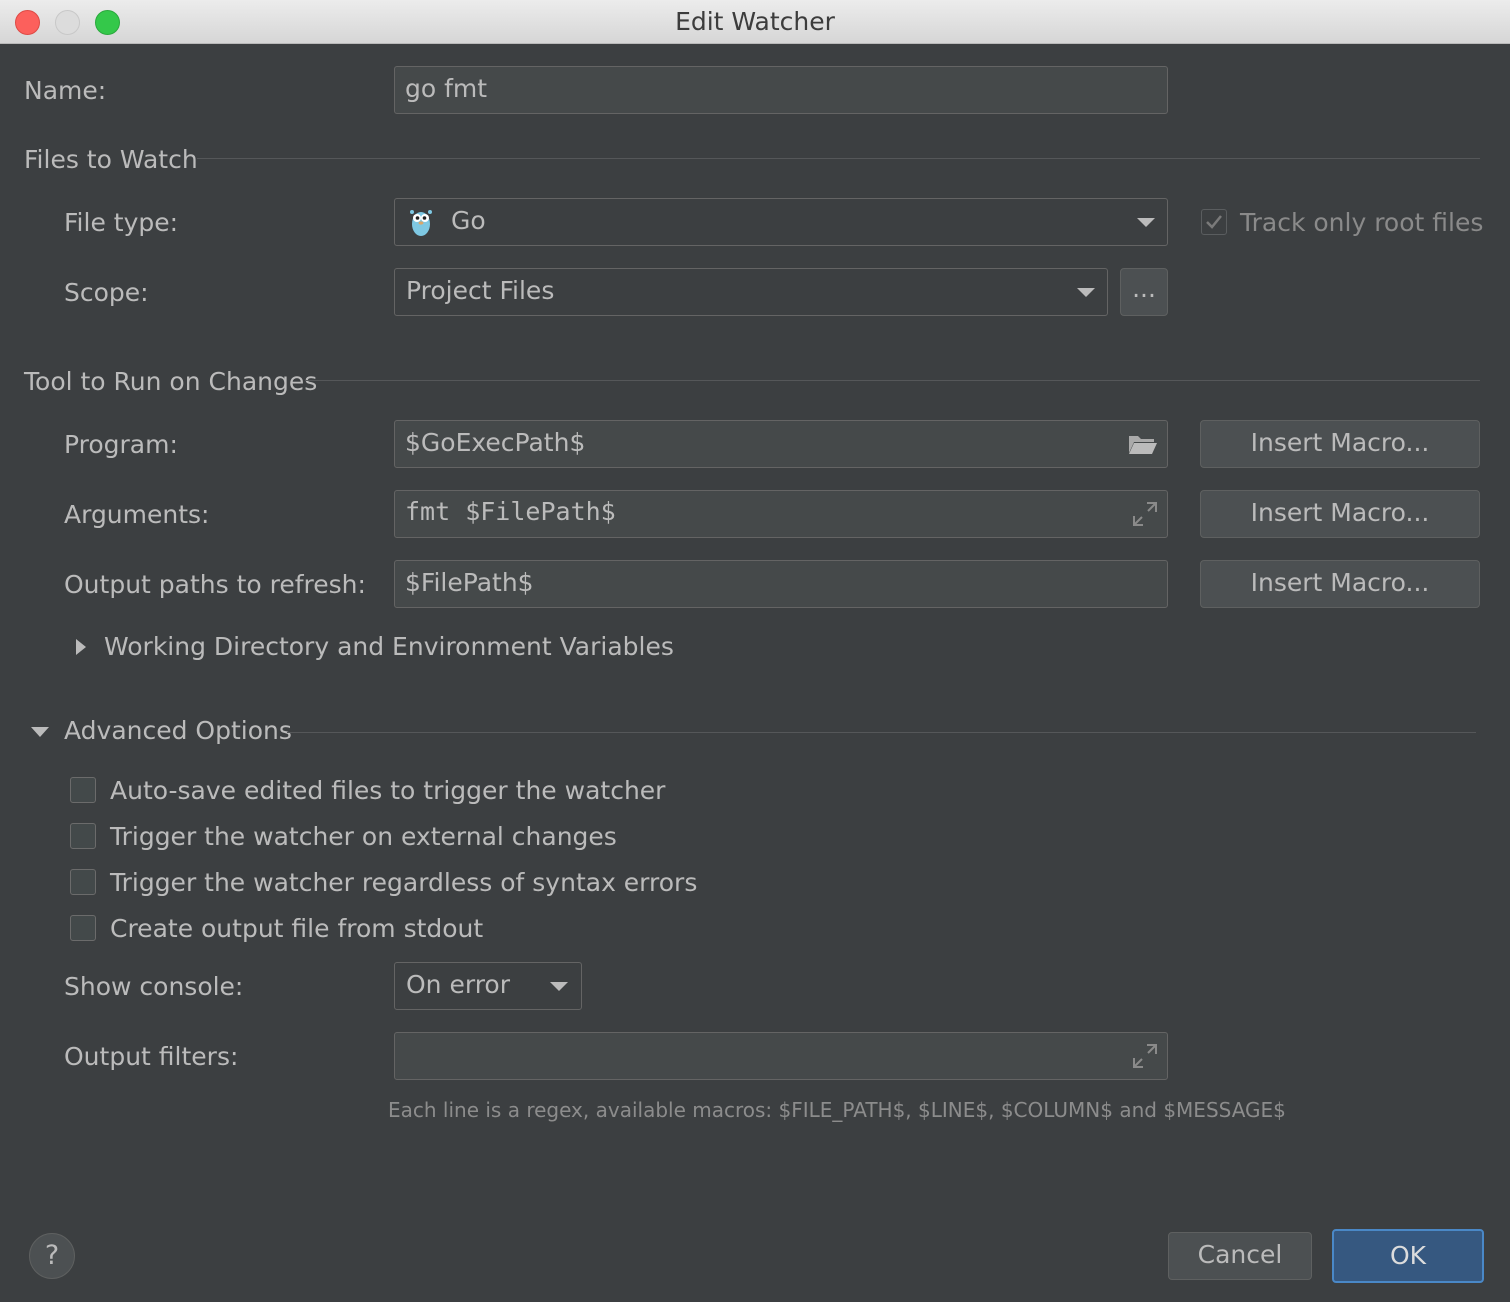 This screenshot has height=1302, width=1510. What do you see at coordinates (495, 442) in the screenshot?
I see `program-value: $GoExecPath$` at bounding box center [495, 442].